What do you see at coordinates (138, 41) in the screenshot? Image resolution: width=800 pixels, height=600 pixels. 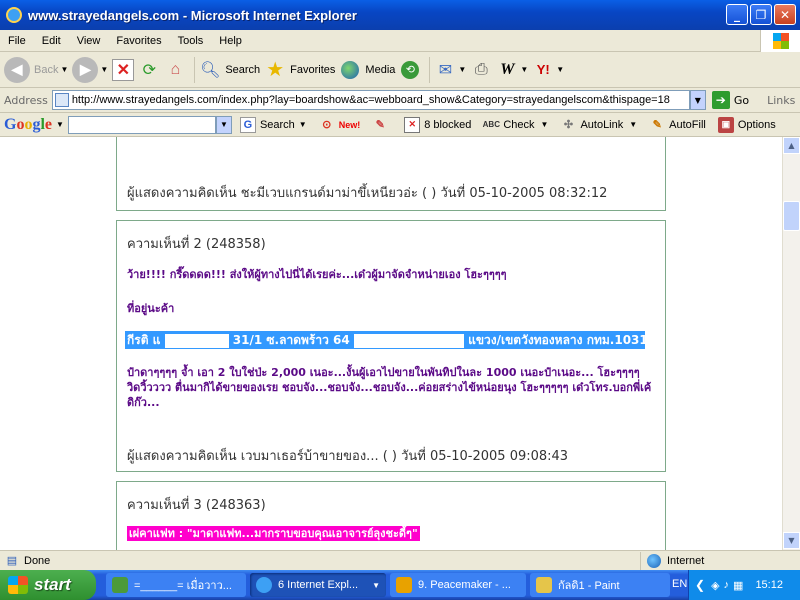 I see `menu-favorites: Favorites` at bounding box center [138, 41].